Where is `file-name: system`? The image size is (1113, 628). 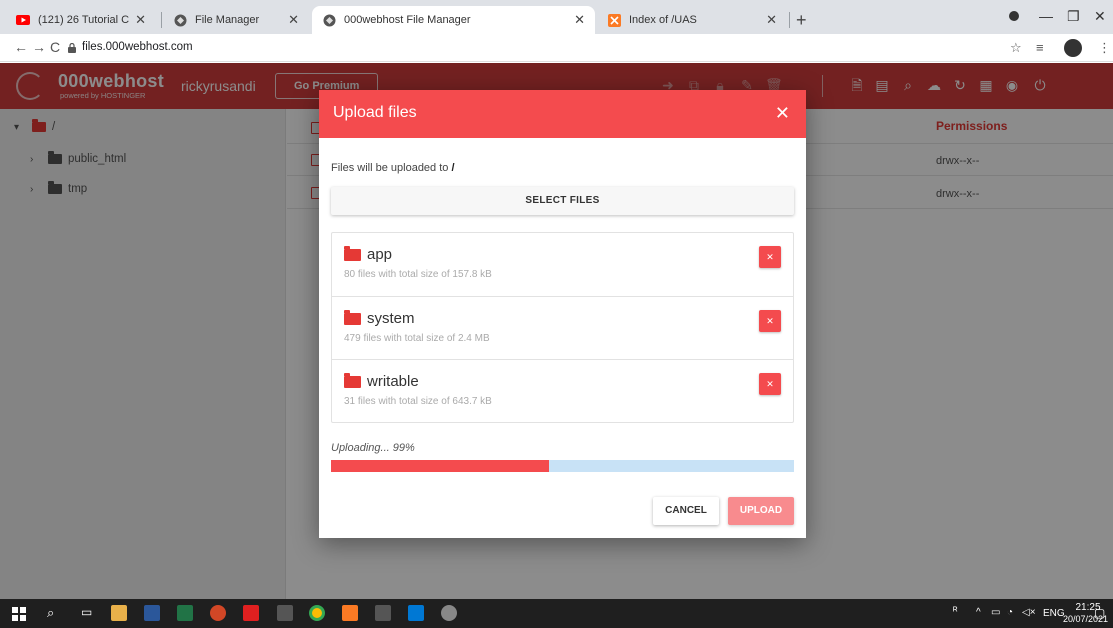 file-name: system is located at coordinates (379, 318).